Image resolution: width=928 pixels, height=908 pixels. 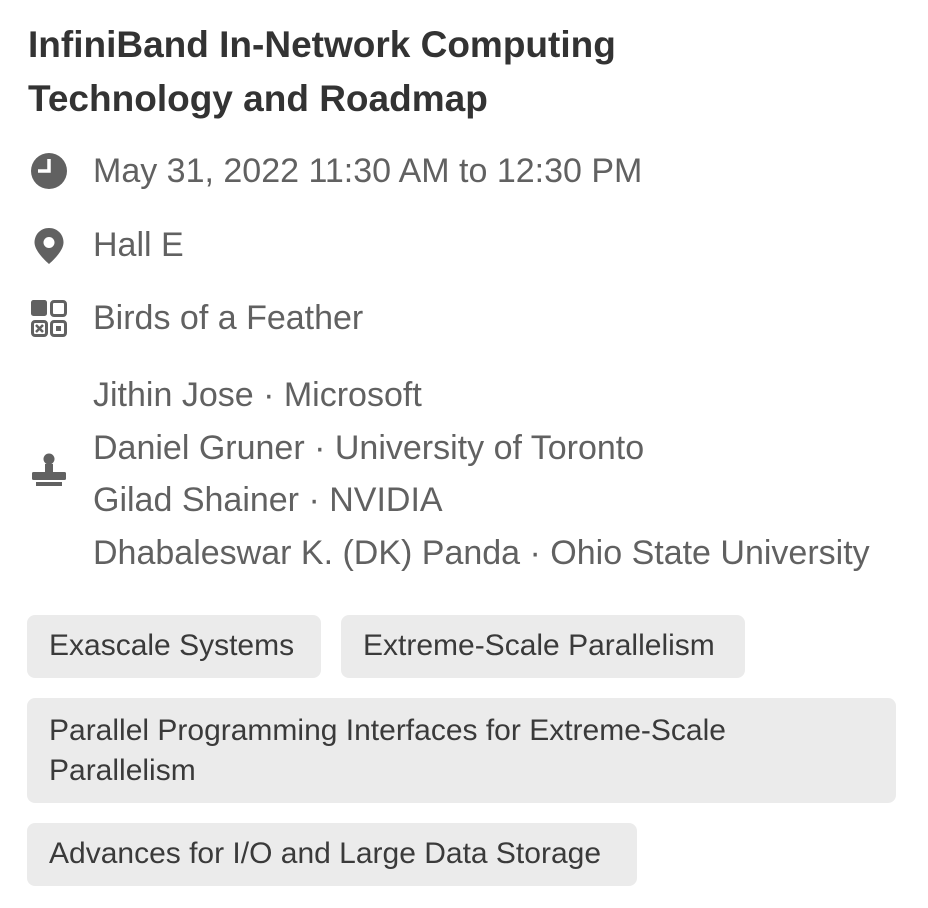 I want to click on session-title-line-2: Technology and Roadmap, so click(x=258, y=98).